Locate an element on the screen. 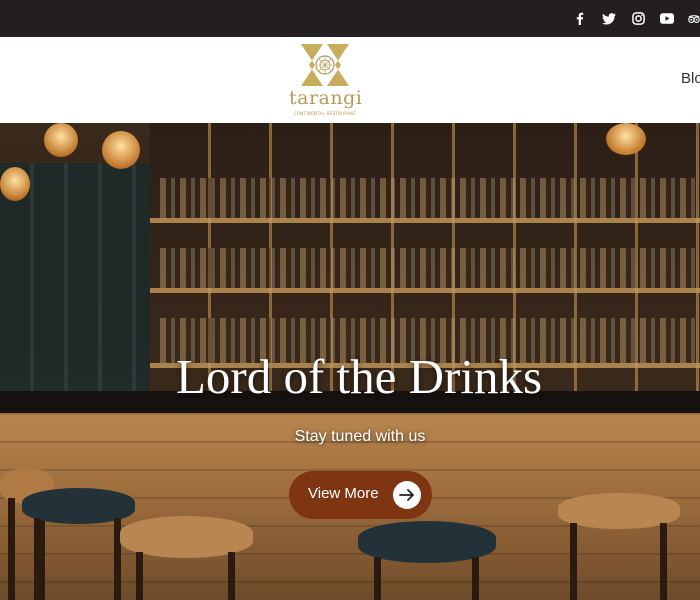 This screenshot has height=600, width=700. logo-tagline: CONTINENTAL RESTAURANT is located at coordinates (325, 113).